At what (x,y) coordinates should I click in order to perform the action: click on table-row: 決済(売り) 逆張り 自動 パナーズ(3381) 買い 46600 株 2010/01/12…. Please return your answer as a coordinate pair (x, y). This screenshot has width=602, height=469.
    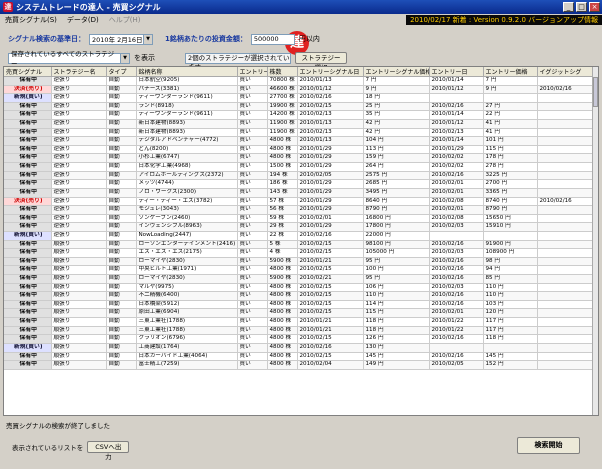
    Looking at the image, I should click on (299, 90).